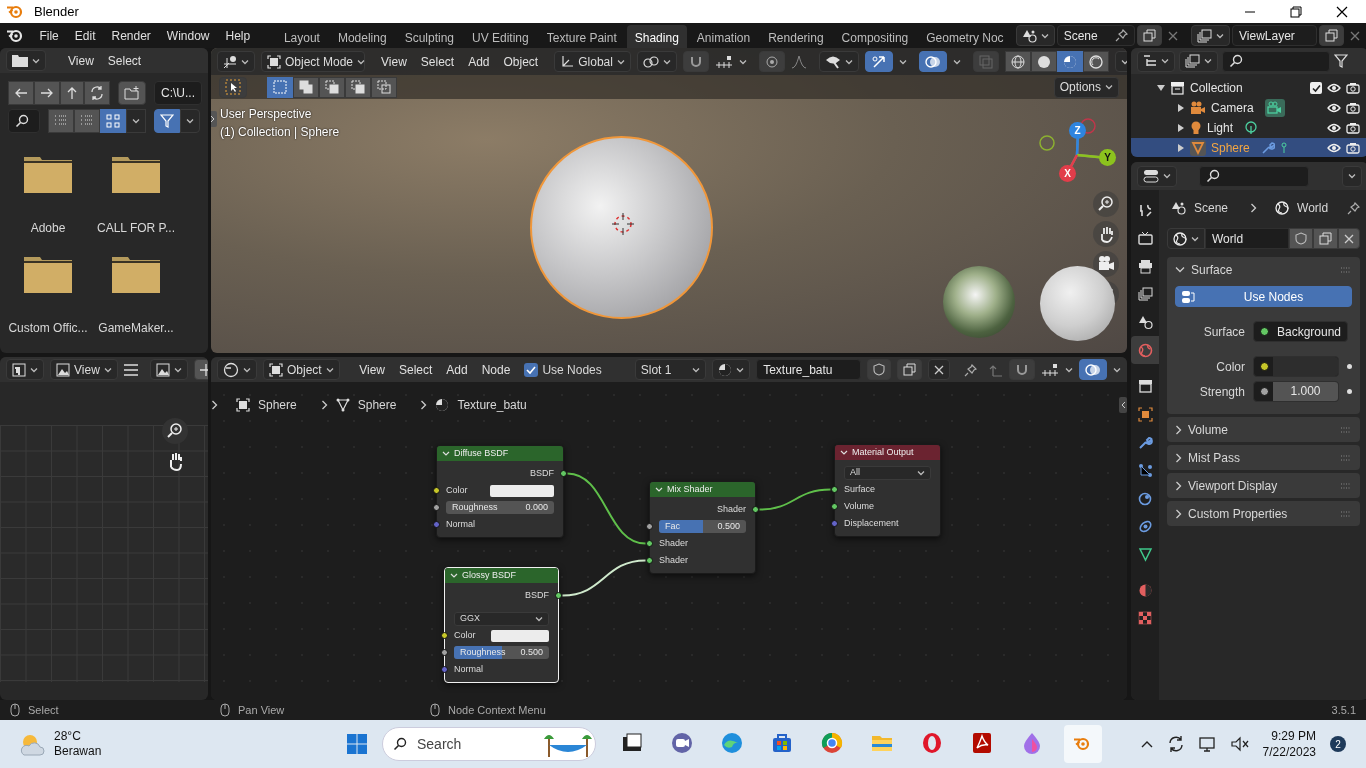 Image resolution: width=1366 pixels, height=768 pixels. What do you see at coordinates (188, 35) in the screenshot?
I see `menu-item: Window` at bounding box center [188, 35].